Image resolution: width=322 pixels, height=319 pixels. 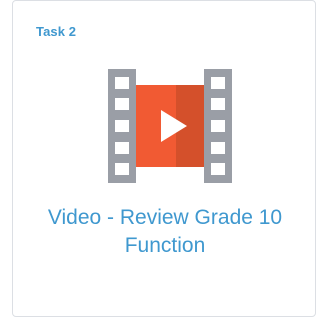 I want to click on video-film-strip-icon, so click(x=170, y=126).